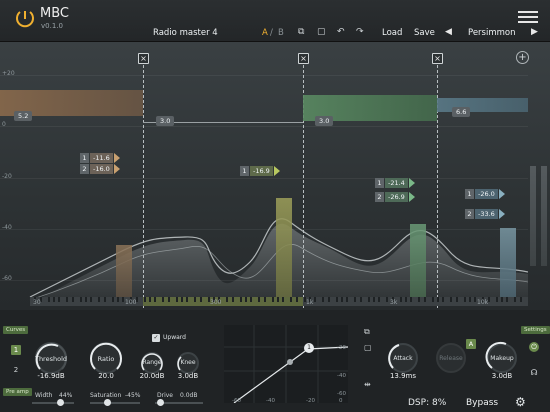 Image resolution: width=550 pixels, height=412 pixels. What do you see at coordinates (165, 395) in the screenshot?
I see `drive-label: Drive` at bounding box center [165, 395].